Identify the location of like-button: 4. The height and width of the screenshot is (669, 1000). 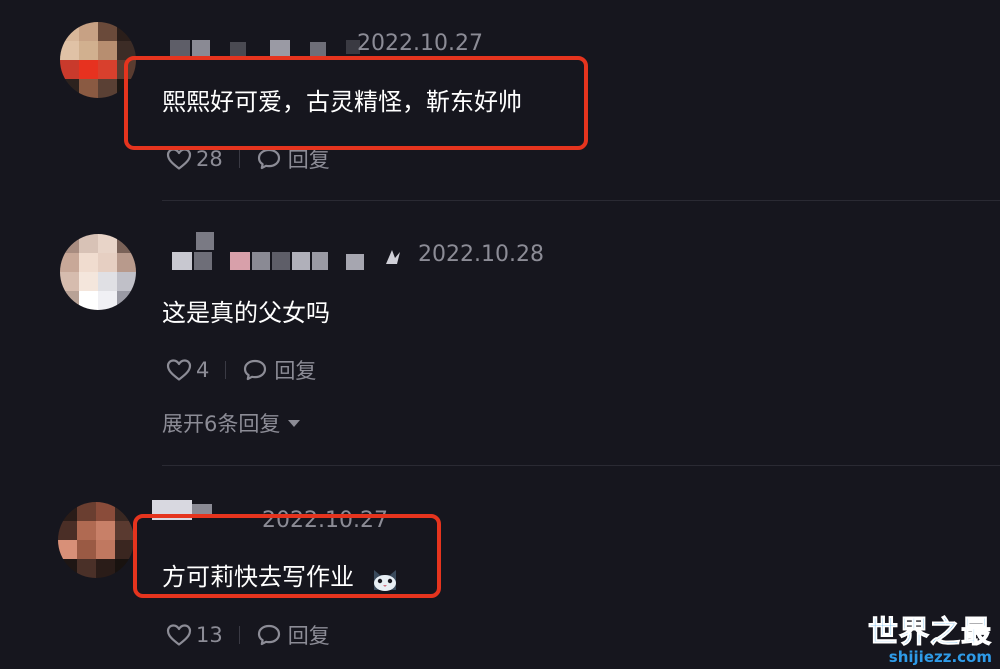
(187, 370).